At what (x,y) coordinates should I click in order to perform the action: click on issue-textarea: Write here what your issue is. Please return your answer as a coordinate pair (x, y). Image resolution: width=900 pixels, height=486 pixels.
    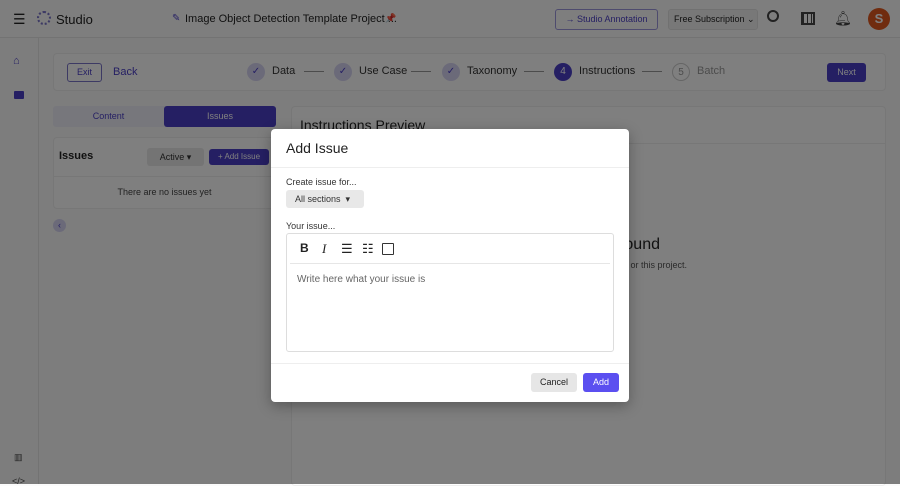
    Looking at the image, I should click on (361, 279).